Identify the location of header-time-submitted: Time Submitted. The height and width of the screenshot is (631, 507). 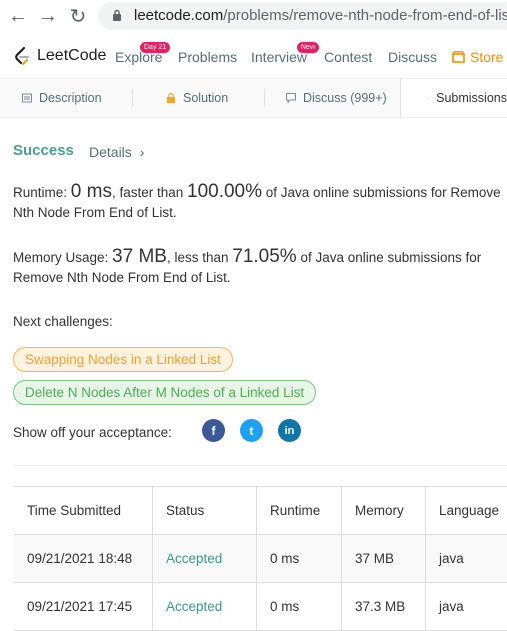
(83, 511).